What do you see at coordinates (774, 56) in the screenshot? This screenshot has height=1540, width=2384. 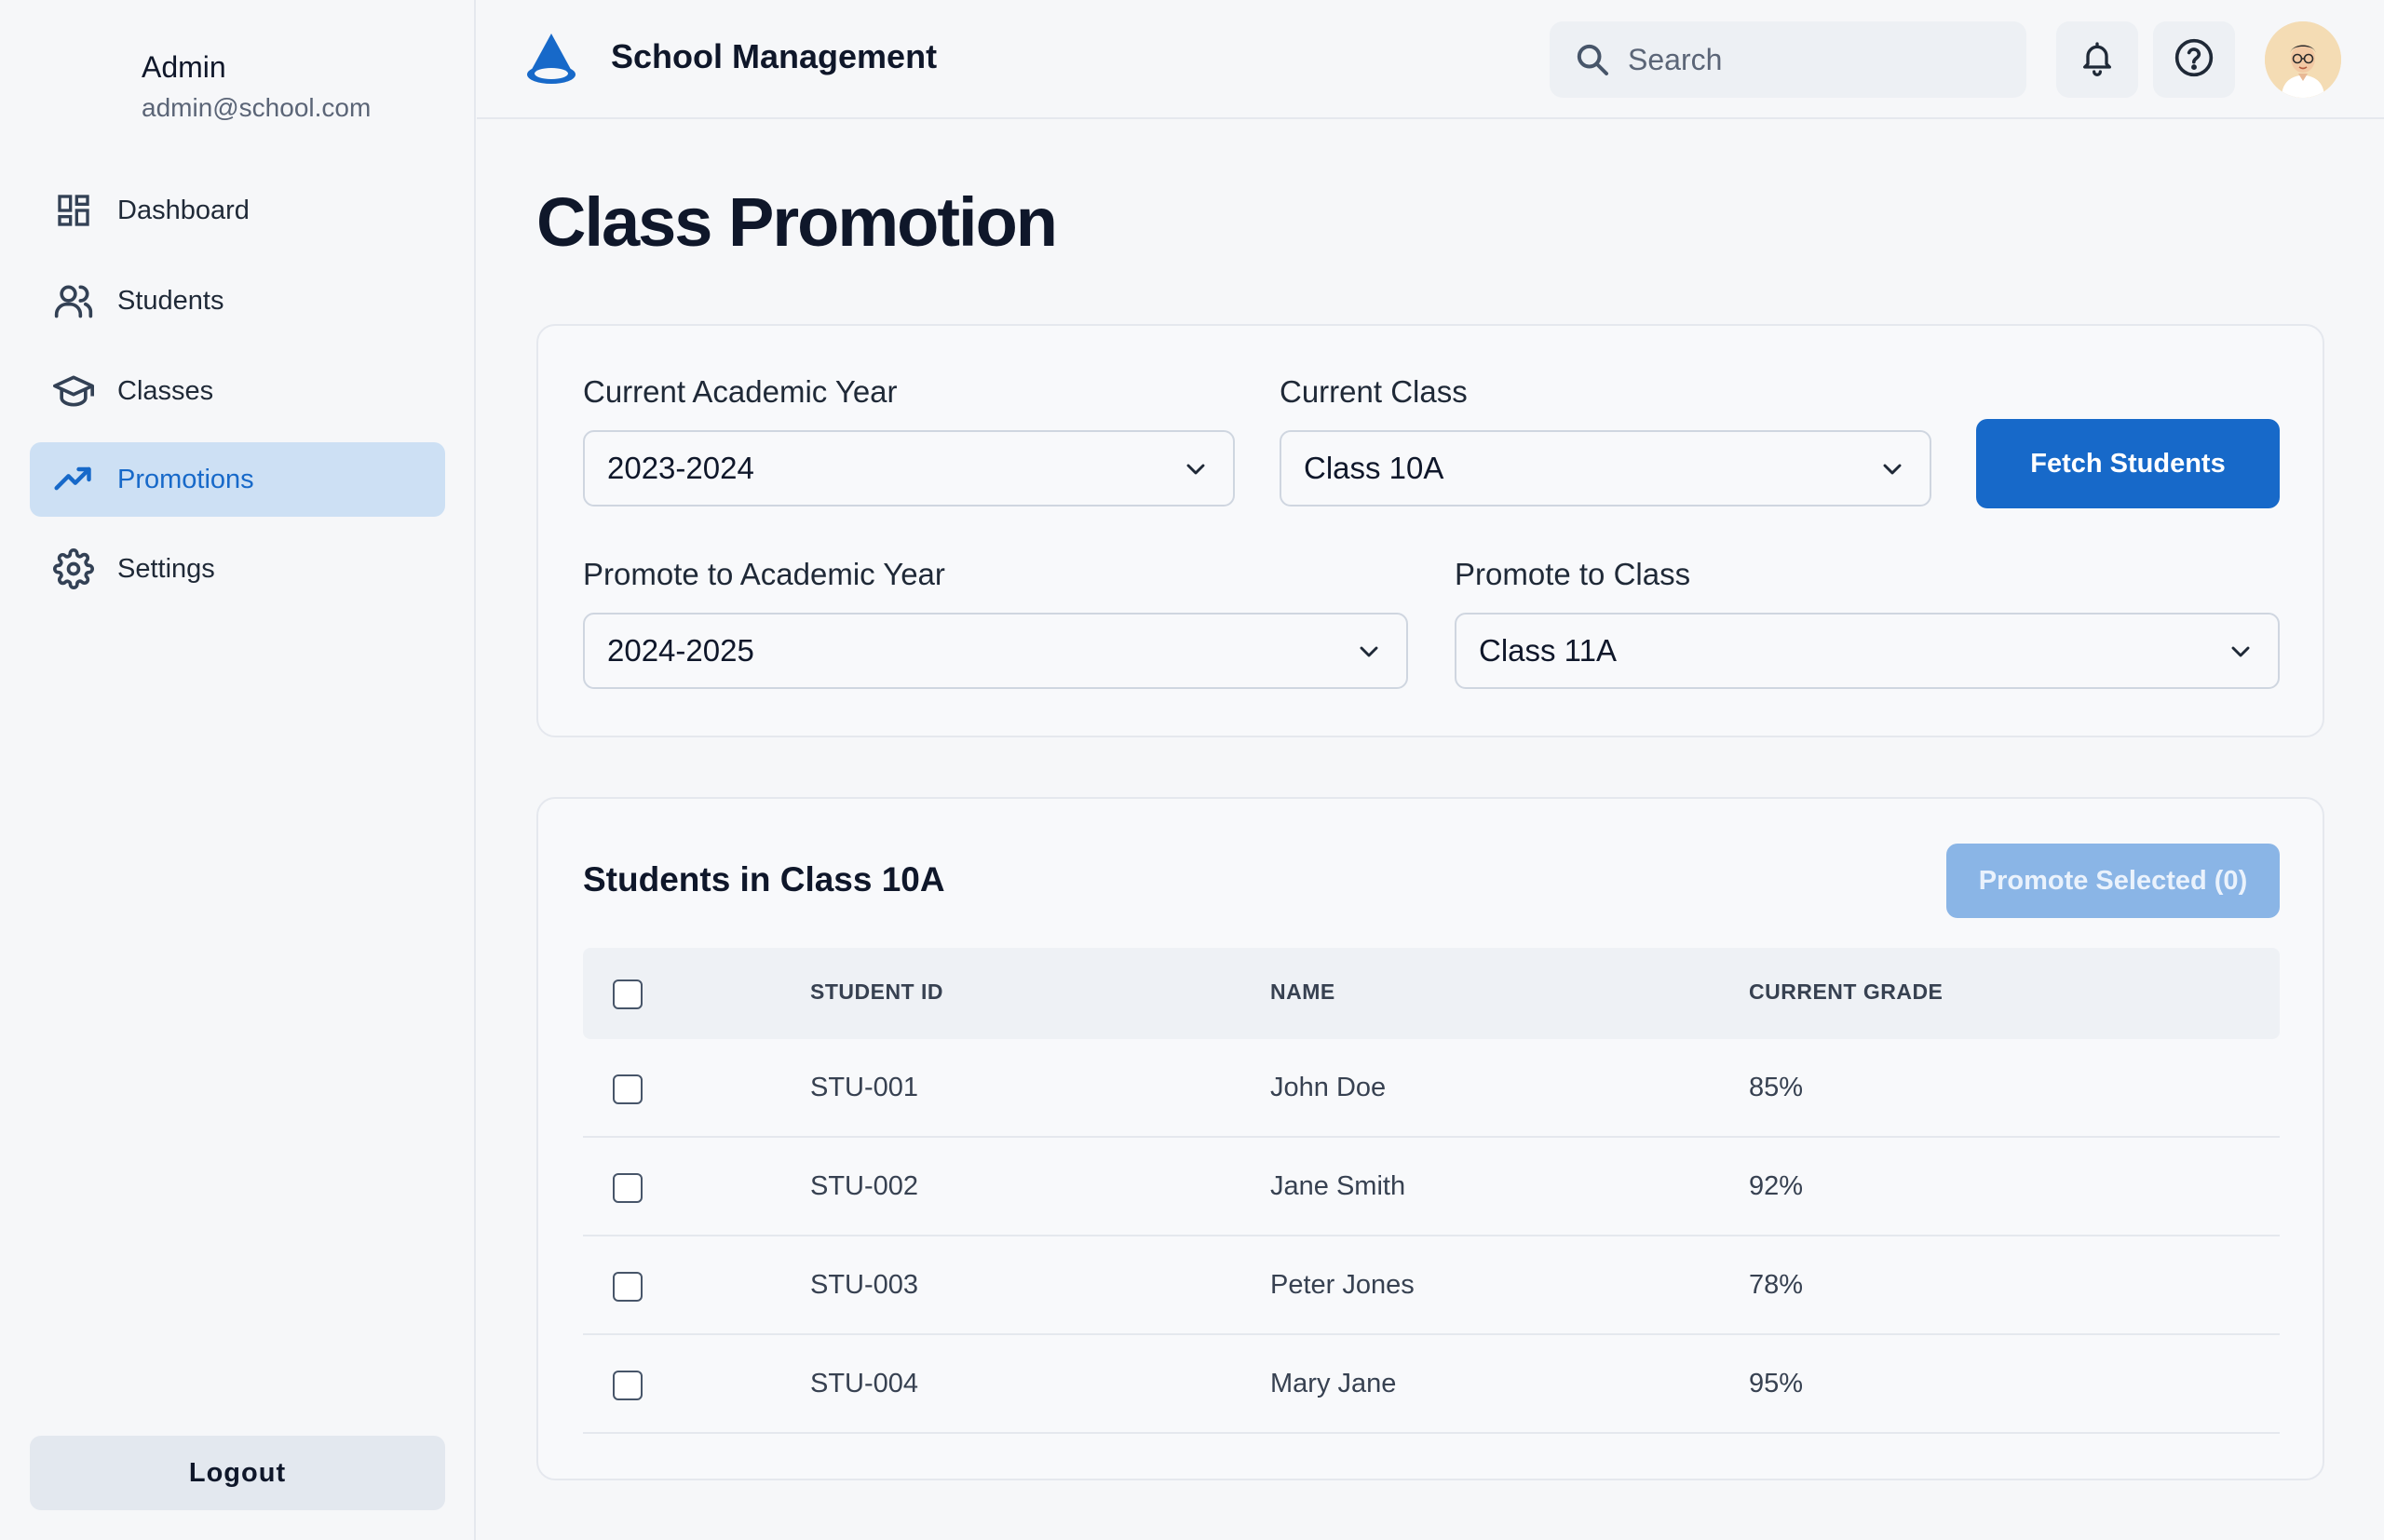 I see `app-title: School Management` at bounding box center [774, 56].